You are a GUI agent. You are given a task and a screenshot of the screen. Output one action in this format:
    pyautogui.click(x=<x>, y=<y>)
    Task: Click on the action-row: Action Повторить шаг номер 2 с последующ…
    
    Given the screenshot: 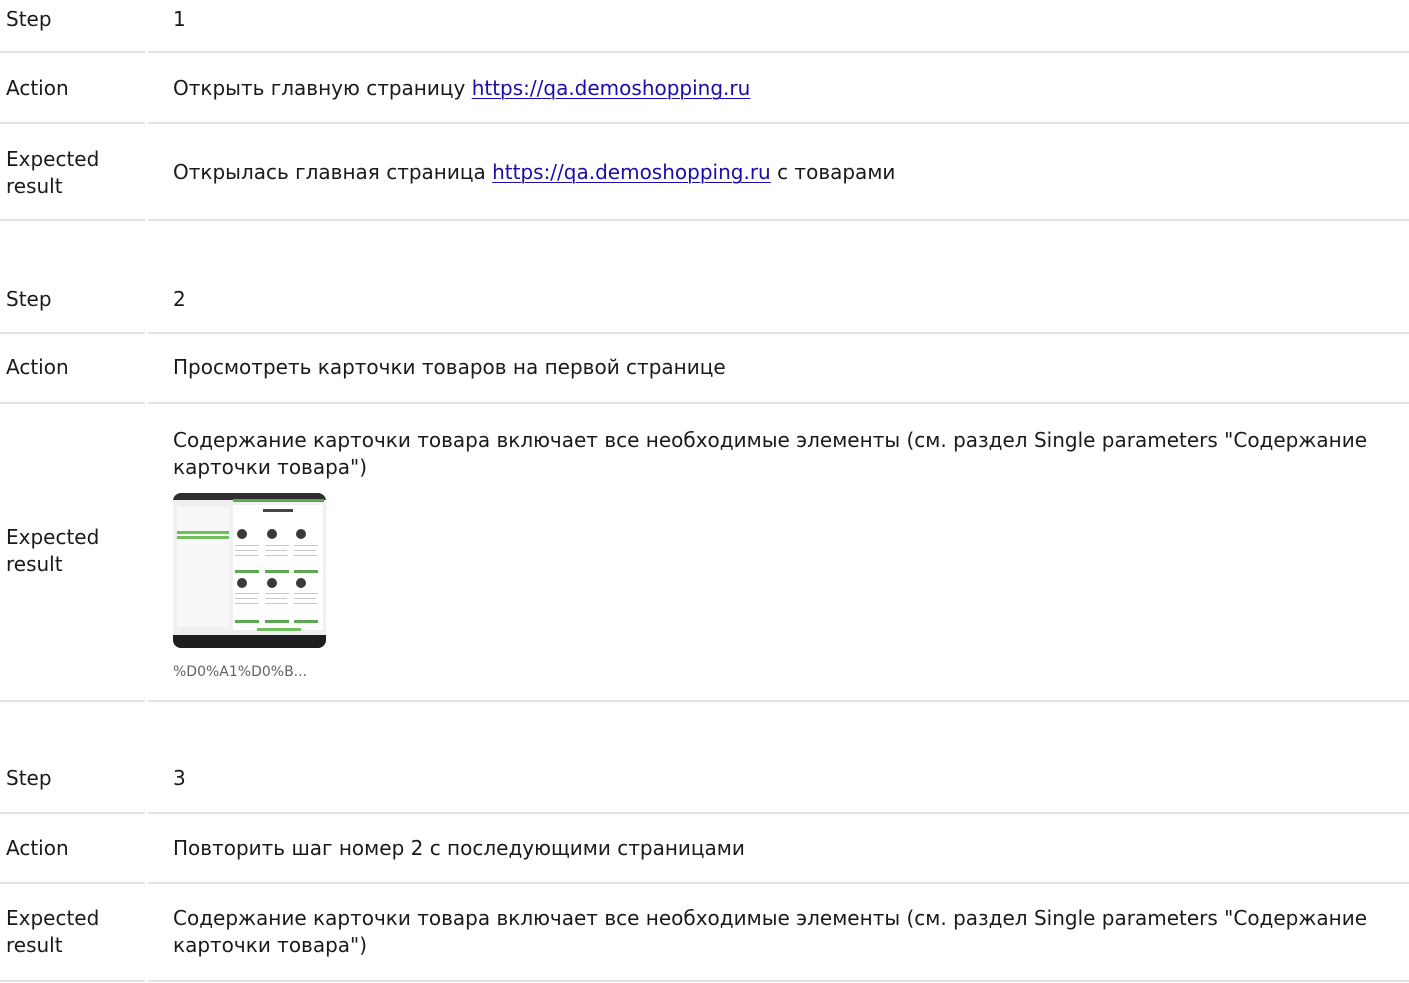 What is the action you would take?
    pyautogui.click(x=704, y=849)
    